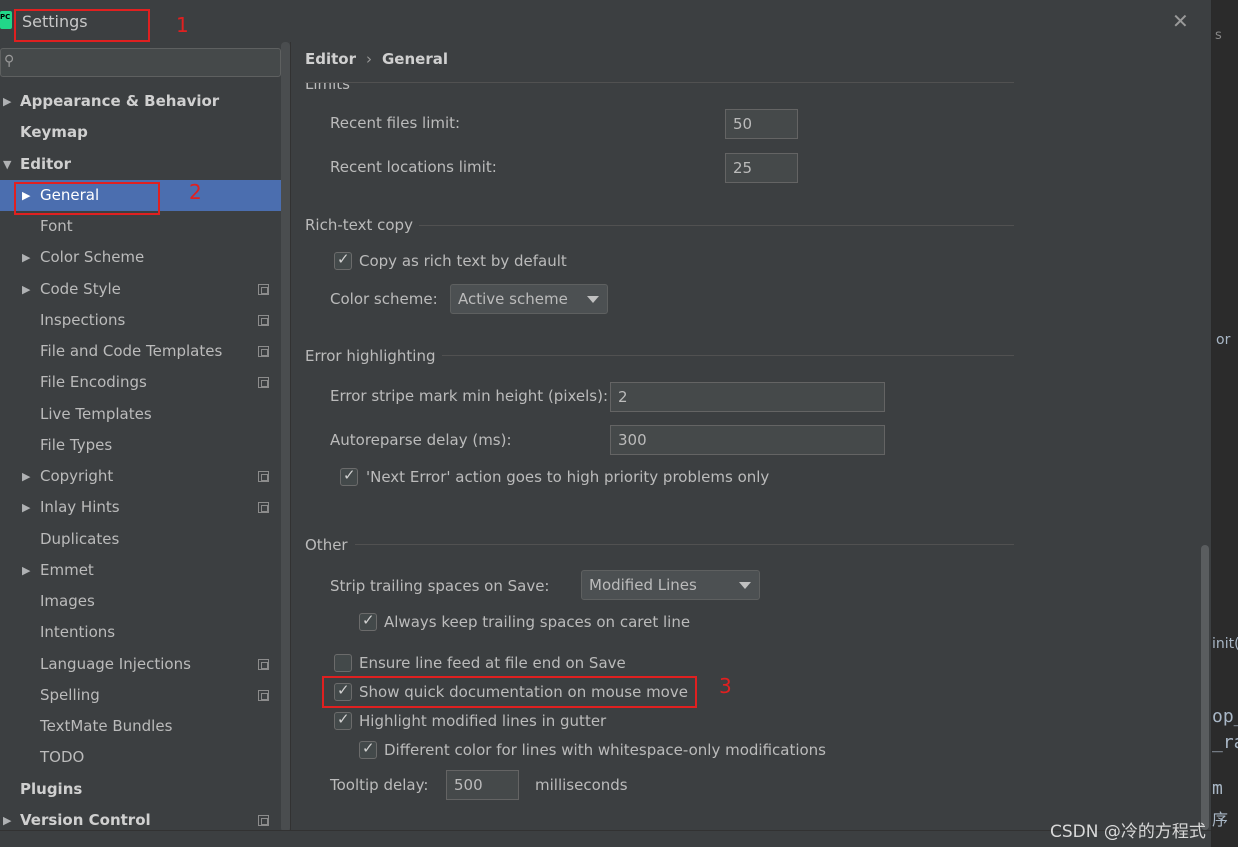 Image resolution: width=1238 pixels, height=847 pixels. What do you see at coordinates (659, 82) in the screenshot?
I see `breadcrumb-divider` at bounding box center [659, 82].